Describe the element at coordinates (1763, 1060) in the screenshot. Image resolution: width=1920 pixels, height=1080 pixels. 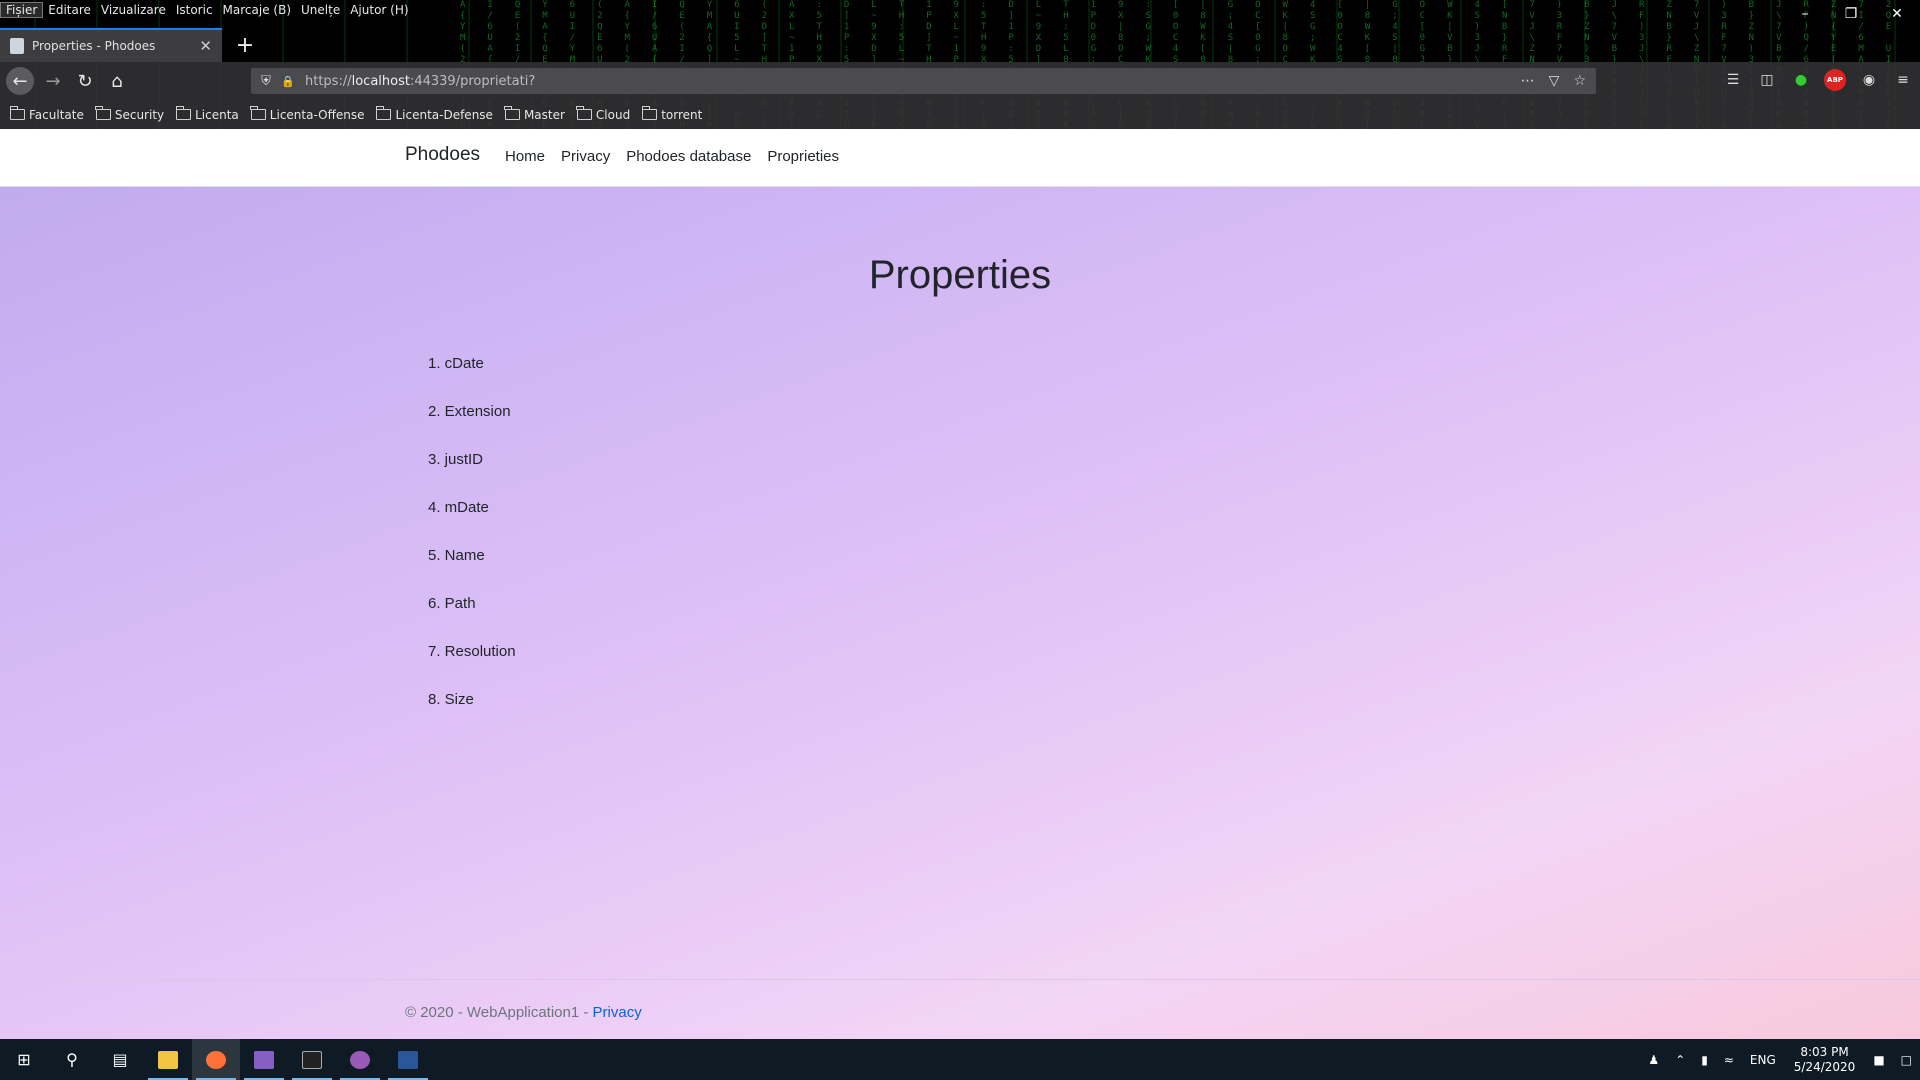
I see `language-indicator: ENG` at that location.